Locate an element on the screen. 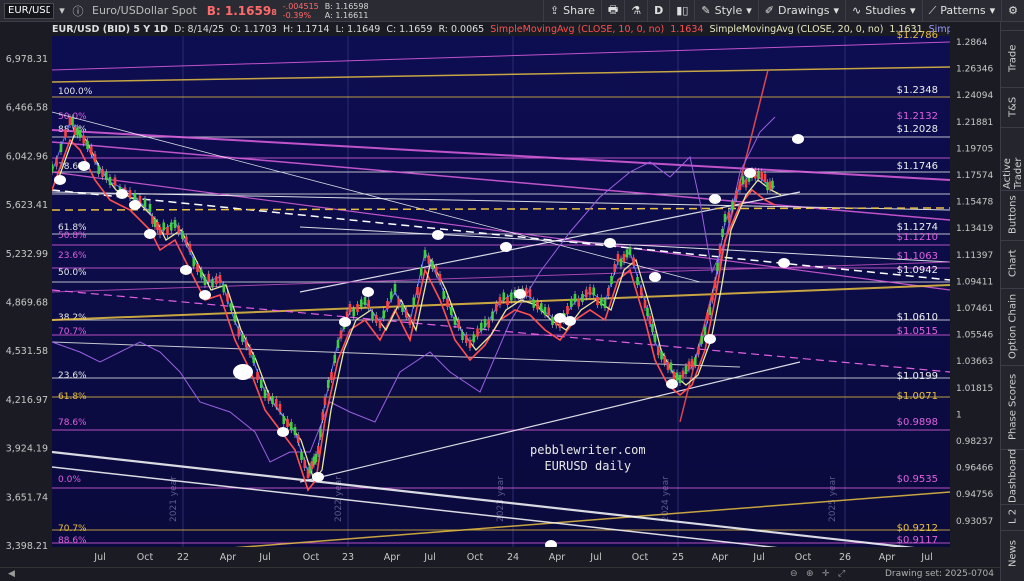 The height and width of the screenshot is (581, 1024). right-axis-tick: 1.2864 is located at coordinates (972, 43).